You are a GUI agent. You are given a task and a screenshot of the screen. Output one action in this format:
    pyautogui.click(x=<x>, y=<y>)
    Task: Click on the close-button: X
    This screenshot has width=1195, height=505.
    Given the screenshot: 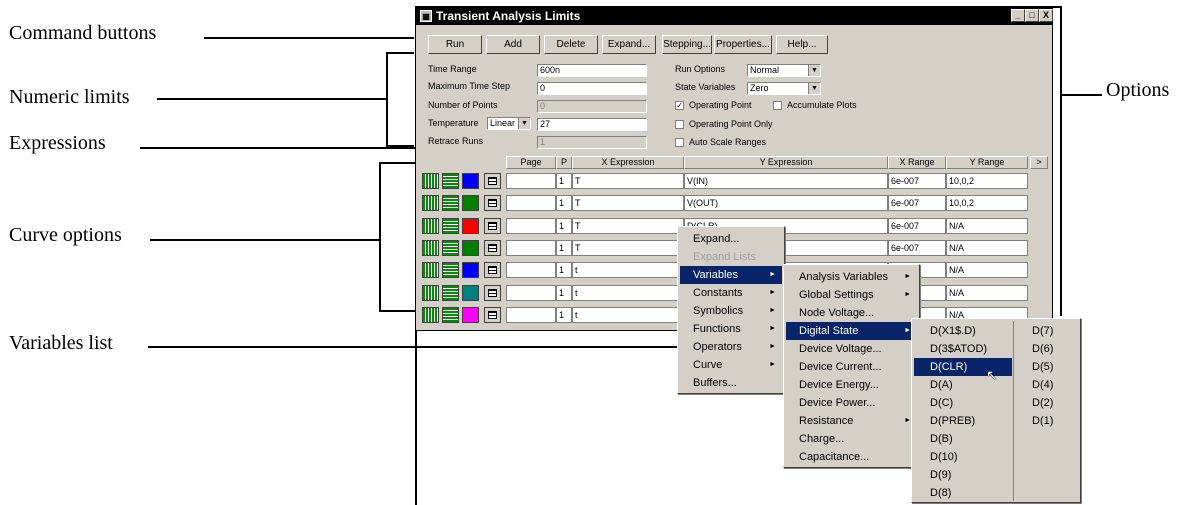 What is the action you would take?
    pyautogui.click(x=1046, y=15)
    